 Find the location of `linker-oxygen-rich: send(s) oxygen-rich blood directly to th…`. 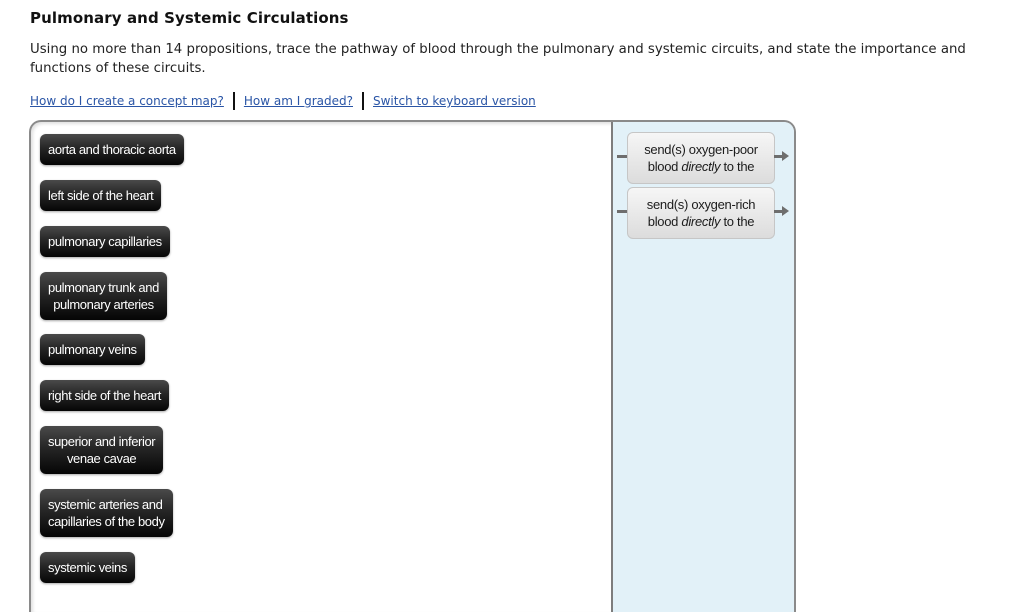

linker-oxygen-rich: send(s) oxygen-rich blood directly to th… is located at coordinates (701, 213).